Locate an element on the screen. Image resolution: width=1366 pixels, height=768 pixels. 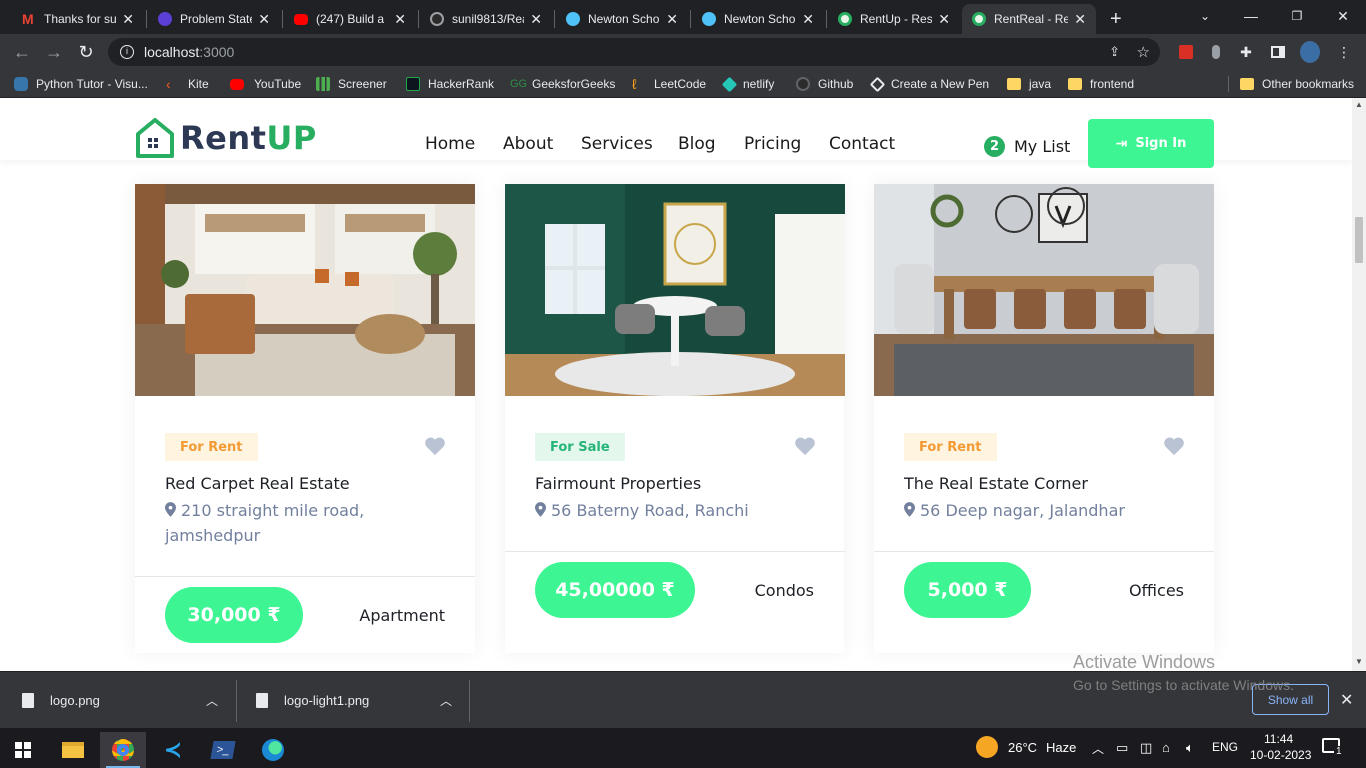
bookmark-star-icon: ☆ is located at coordinates (1143, 52).